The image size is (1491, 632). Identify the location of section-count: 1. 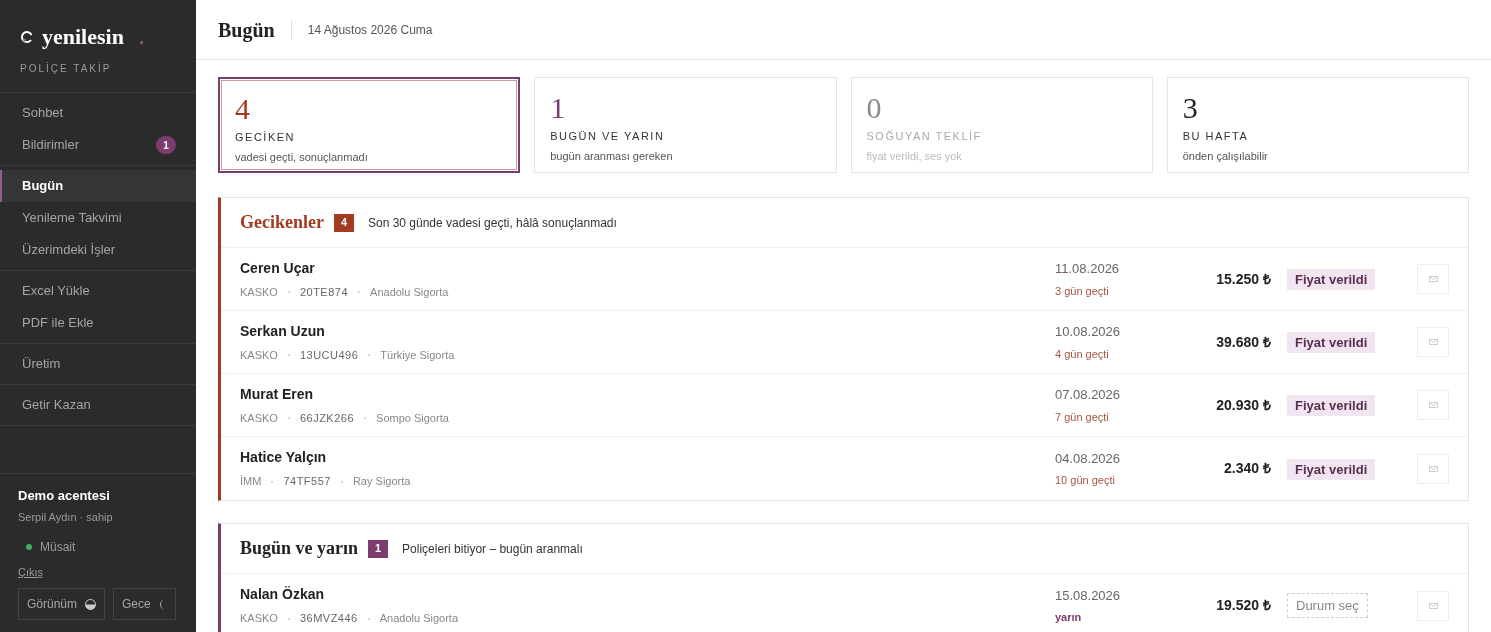
(378, 548).